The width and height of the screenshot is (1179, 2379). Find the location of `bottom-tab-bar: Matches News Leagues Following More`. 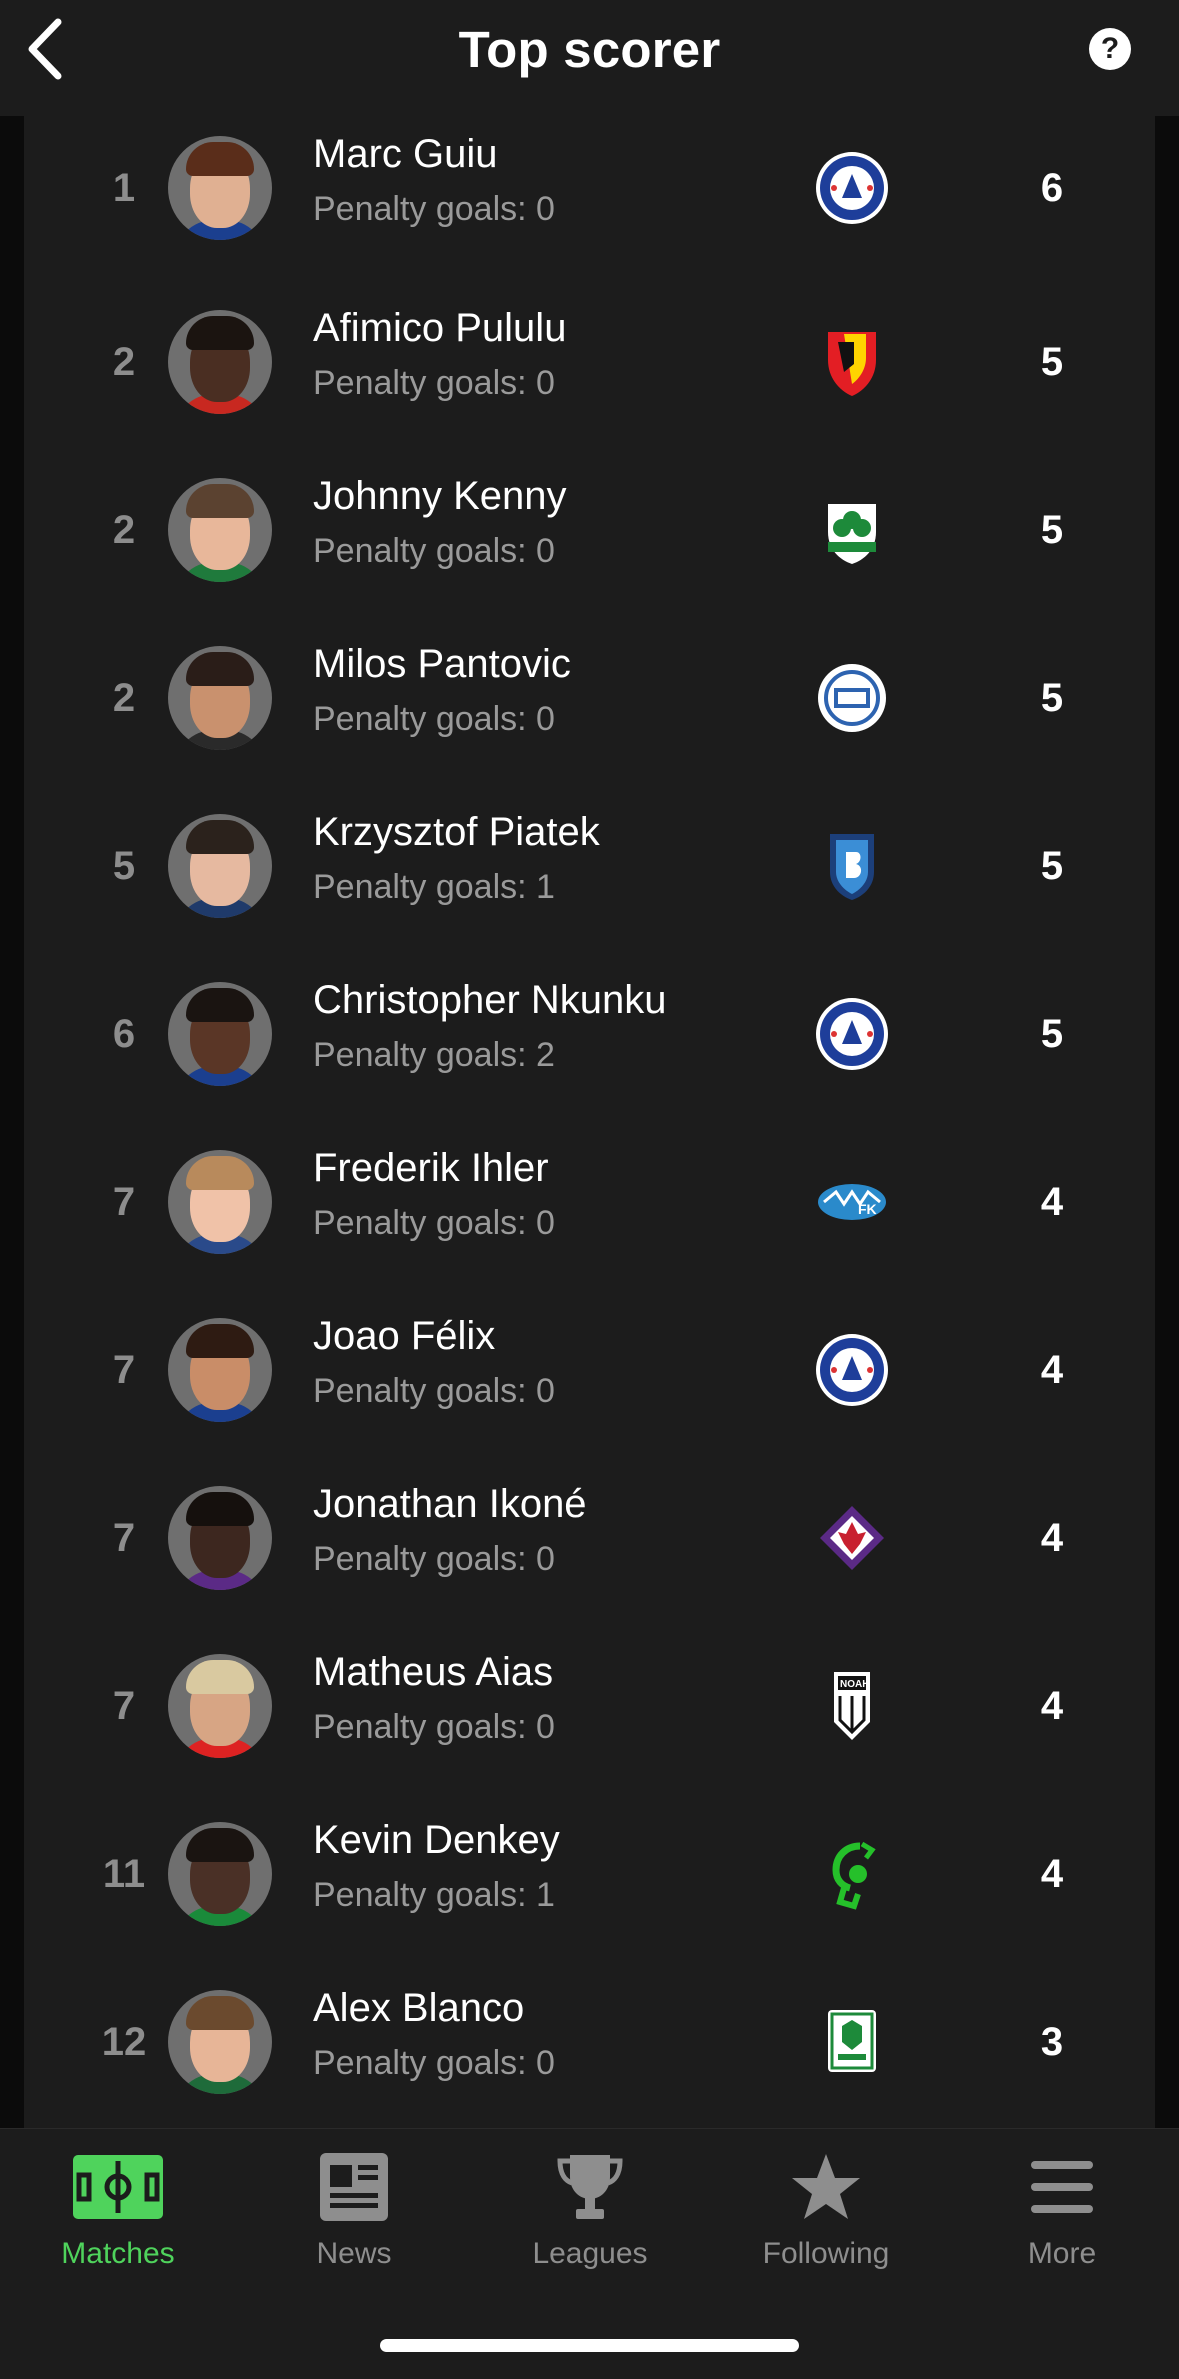

bottom-tab-bar: Matches News Leagues Following More is located at coordinates (589, 2253).